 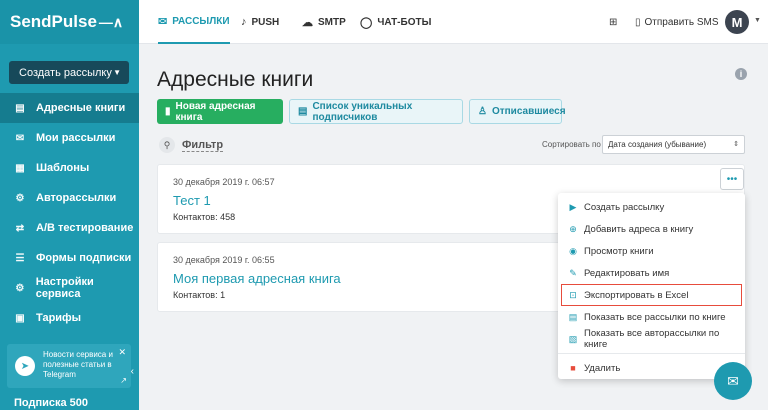 I want to click on tab-push: ♪ PUSH, so click(x=260, y=22).